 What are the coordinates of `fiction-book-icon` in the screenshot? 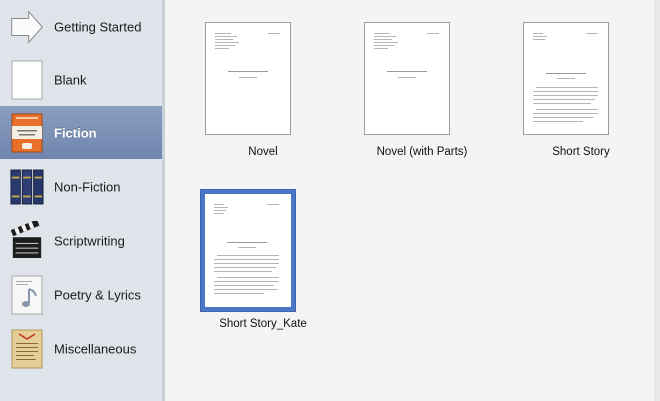 It's located at (27, 133).